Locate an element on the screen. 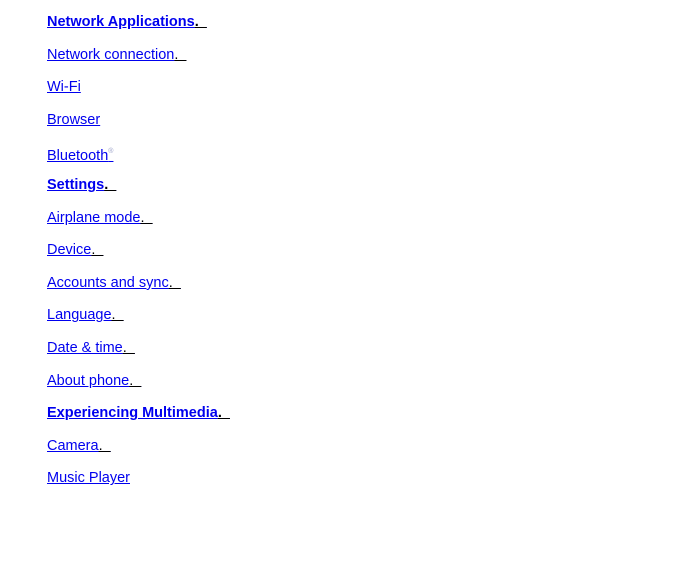 The height and width of the screenshot is (562, 680). toc-link: Device. is located at coordinates (75, 250).